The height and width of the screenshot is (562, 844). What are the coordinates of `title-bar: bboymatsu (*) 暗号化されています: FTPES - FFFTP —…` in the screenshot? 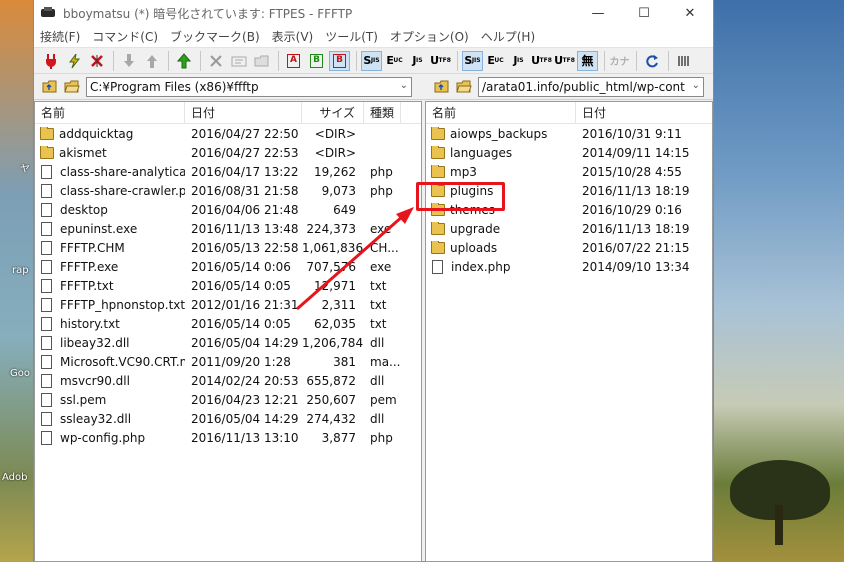 It's located at (373, 13).